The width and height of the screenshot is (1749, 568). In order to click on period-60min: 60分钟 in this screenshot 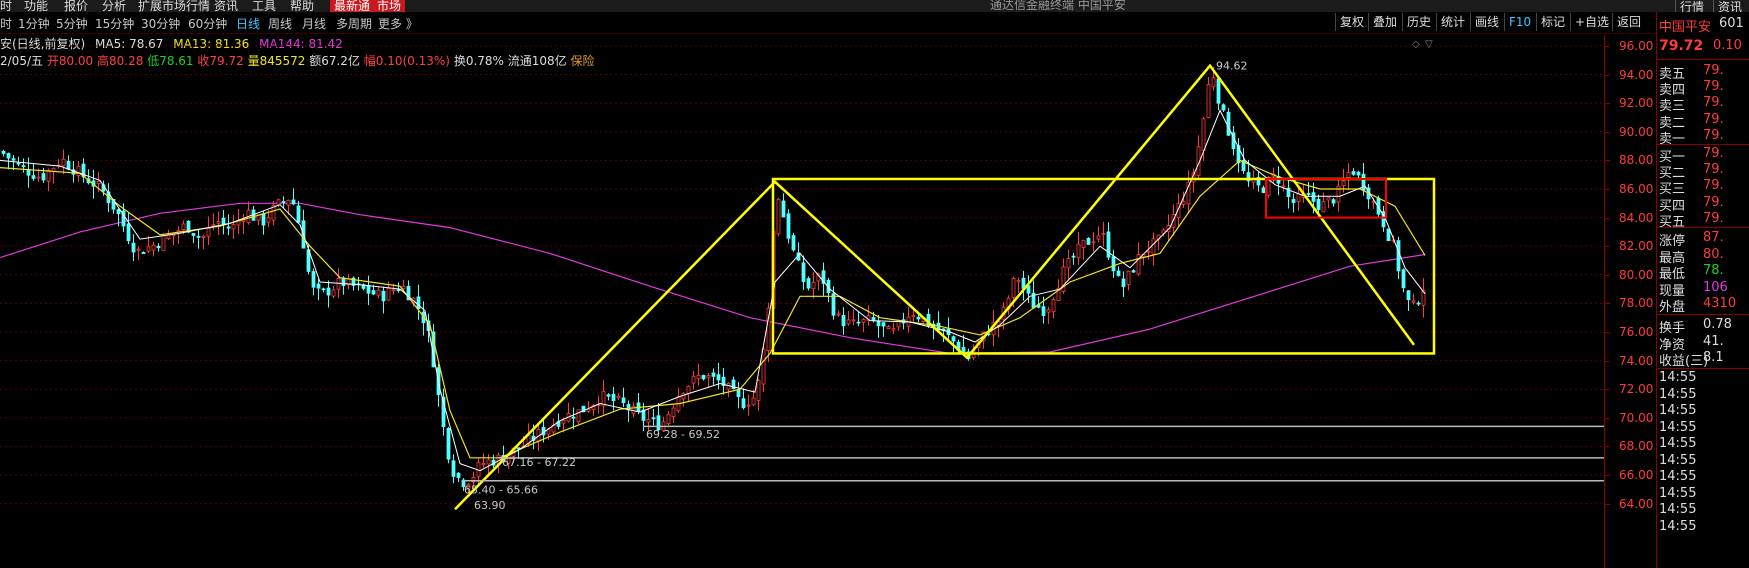, I will do `click(207, 23)`.